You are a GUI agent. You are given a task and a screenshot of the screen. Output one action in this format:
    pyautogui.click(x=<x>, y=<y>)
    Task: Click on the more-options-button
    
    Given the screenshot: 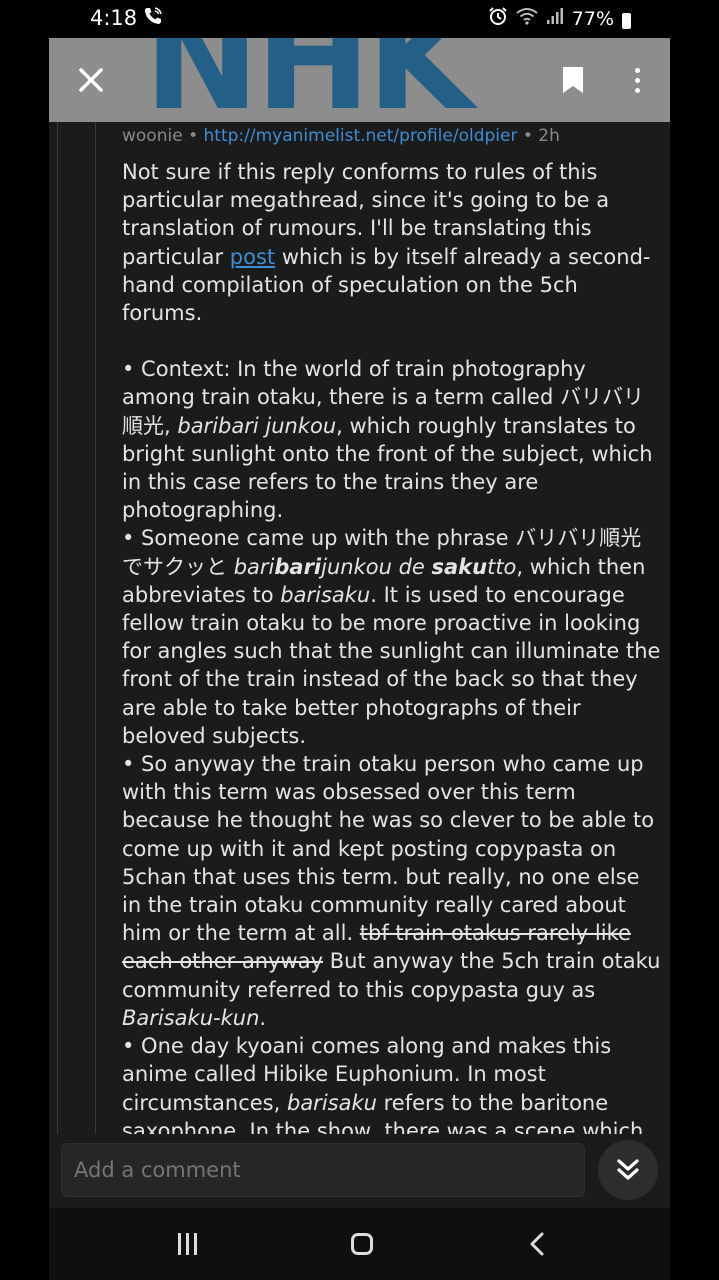 What is the action you would take?
    pyautogui.click(x=637, y=80)
    